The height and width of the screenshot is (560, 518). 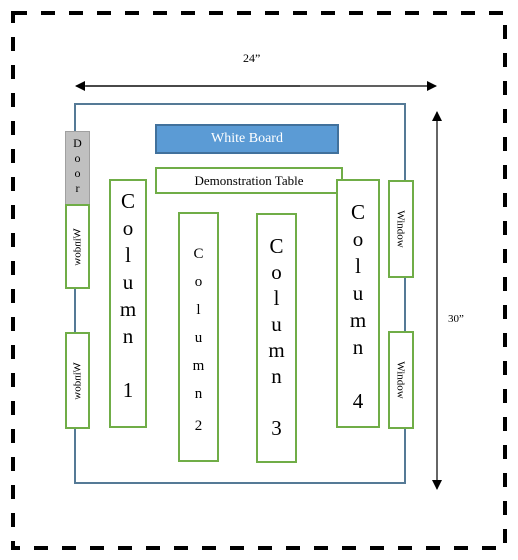 I want to click on window-left-2: Window, so click(x=77, y=380).